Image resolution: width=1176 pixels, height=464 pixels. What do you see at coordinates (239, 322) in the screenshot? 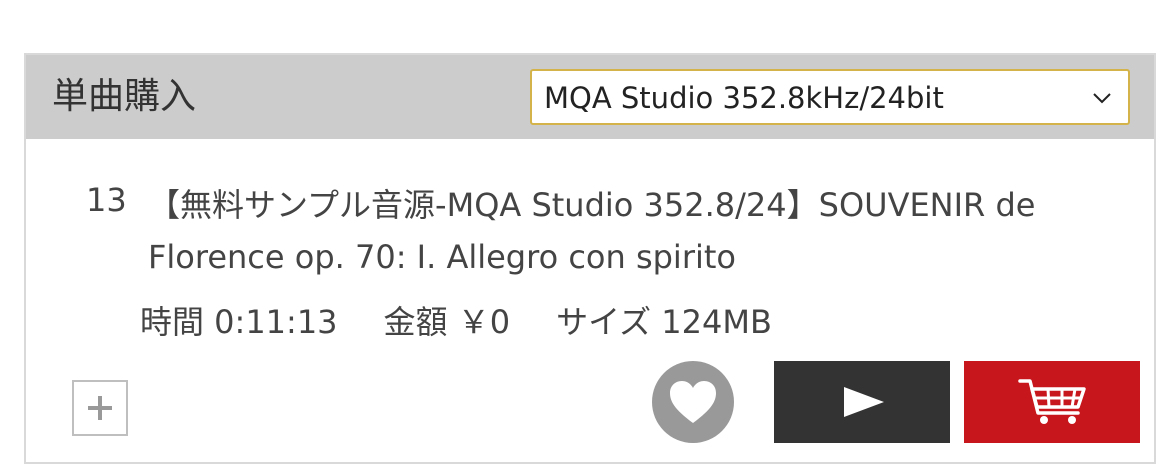
I see `track-duration: 時間 0:11:13` at bounding box center [239, 322].